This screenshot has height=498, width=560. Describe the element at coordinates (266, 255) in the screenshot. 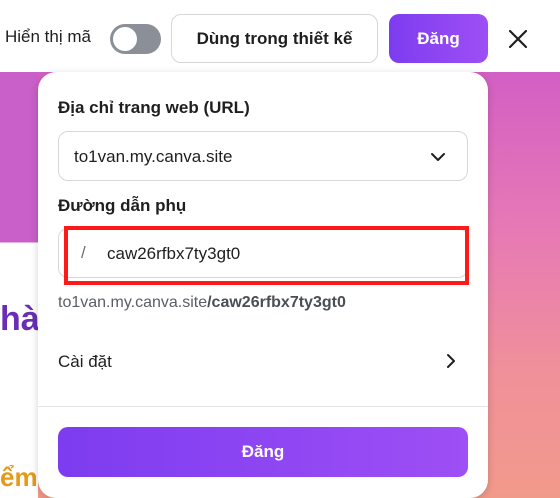

I see `highlight-box` at that location.